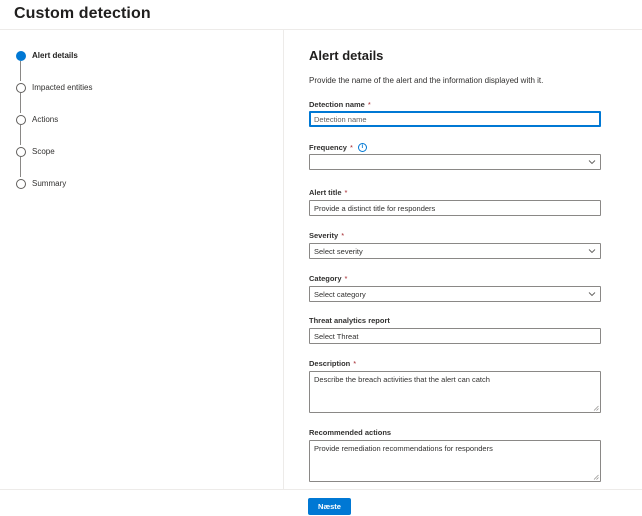 The height and width of the screenshot is (516, 642). What do you see at coordinates (362, 147) in the screenshot?
I see `info-icon: i` at bounding box center [362, 147].